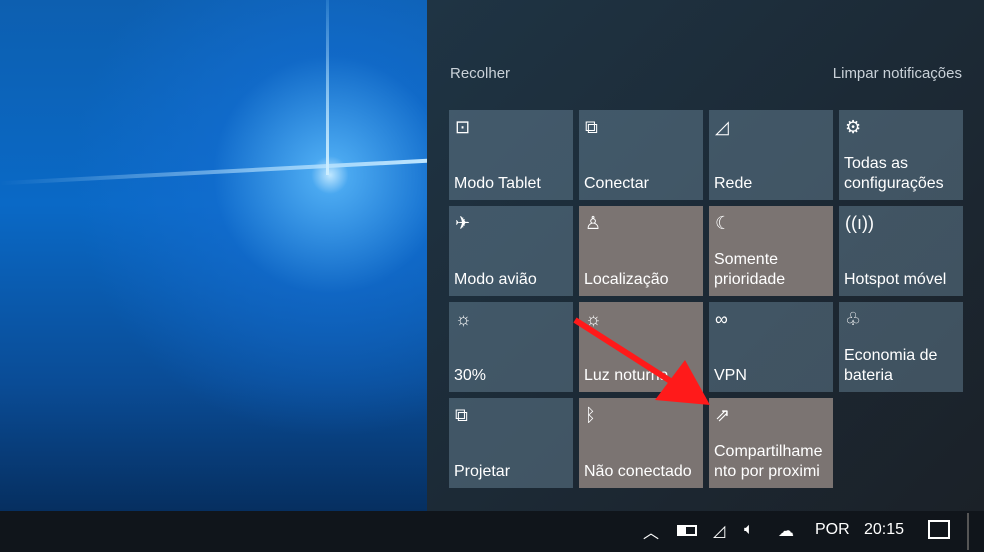 The width and height of the screenshot is (984, 552). I want to click on tile-label: Rede, so click(733, 183).